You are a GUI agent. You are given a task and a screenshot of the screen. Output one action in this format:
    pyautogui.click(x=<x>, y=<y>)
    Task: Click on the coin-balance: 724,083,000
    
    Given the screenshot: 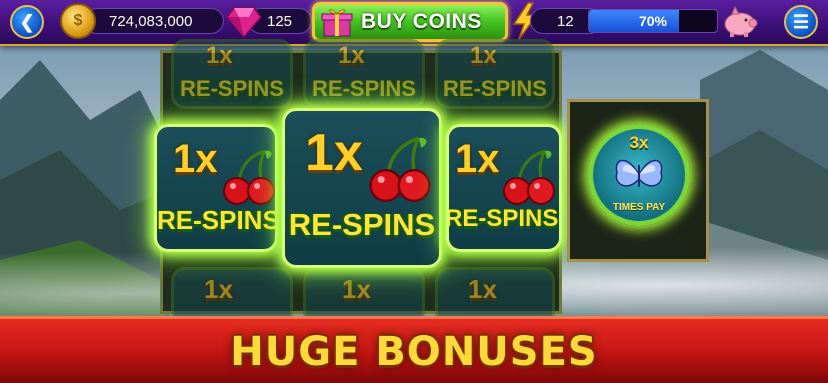 What is the action you would take?
    pyautogui.click(x=154, y=21)
    